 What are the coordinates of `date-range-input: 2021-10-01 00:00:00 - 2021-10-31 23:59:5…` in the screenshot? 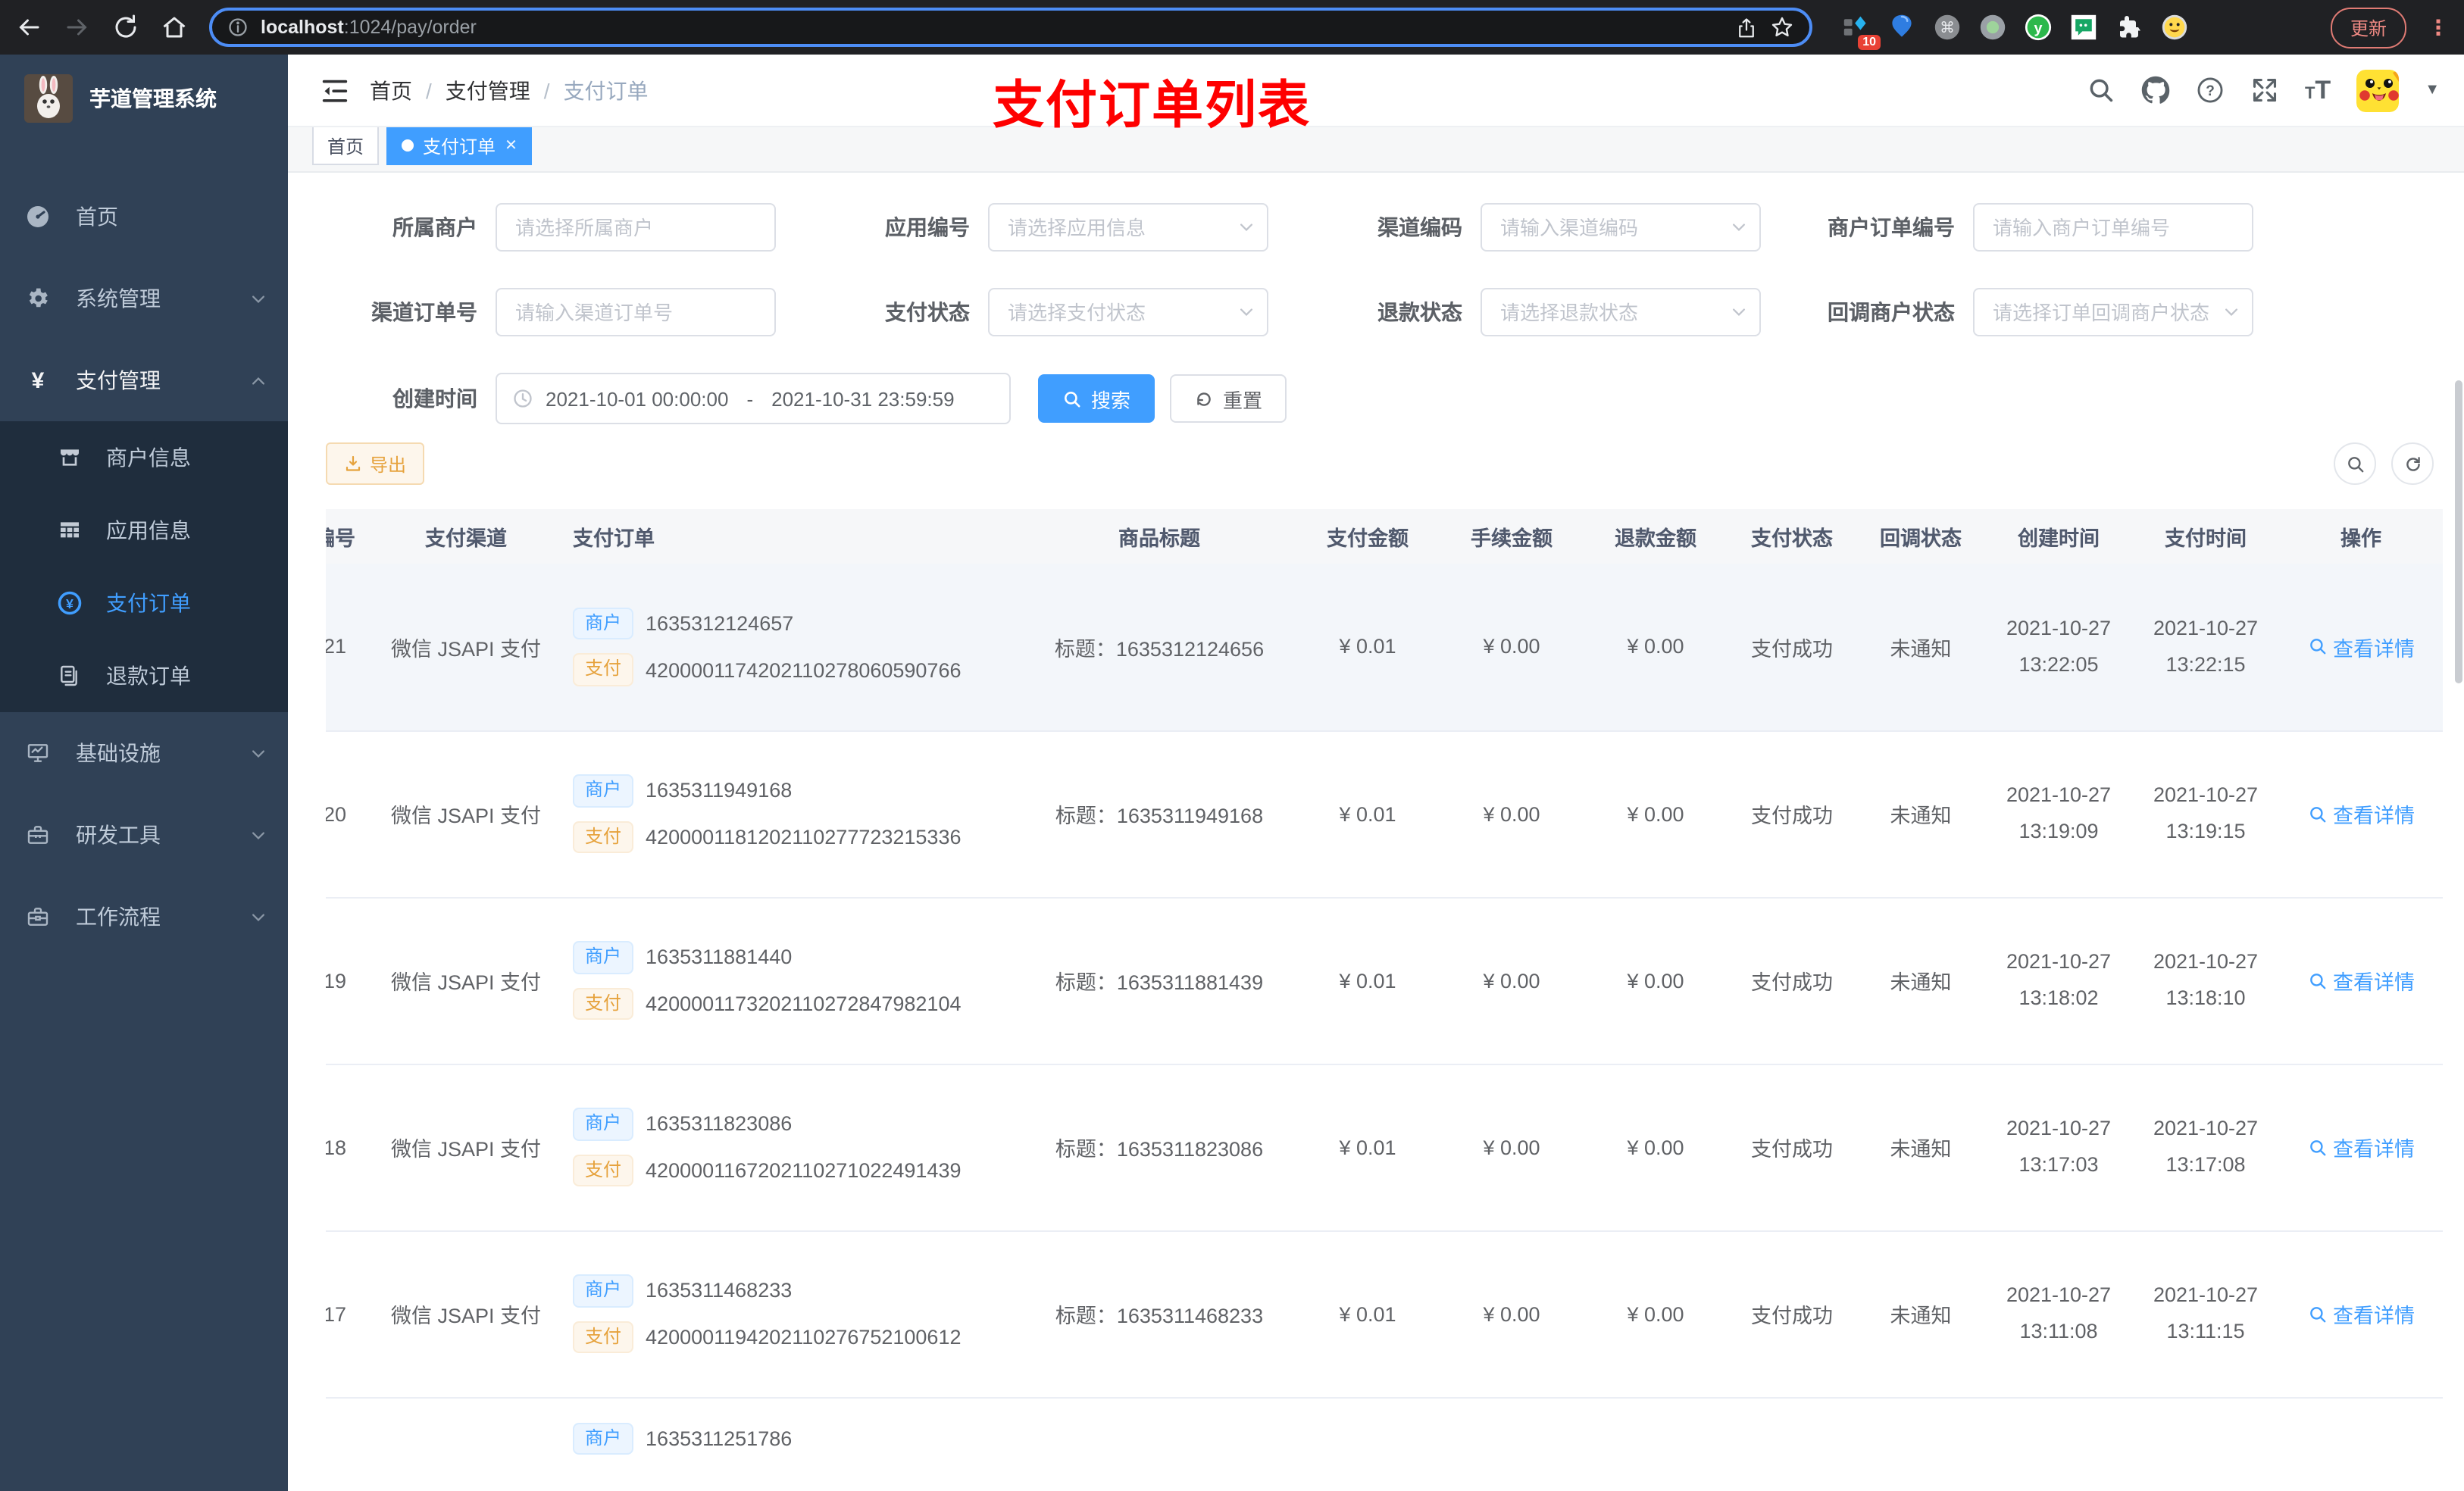 It's located at (753, 398).